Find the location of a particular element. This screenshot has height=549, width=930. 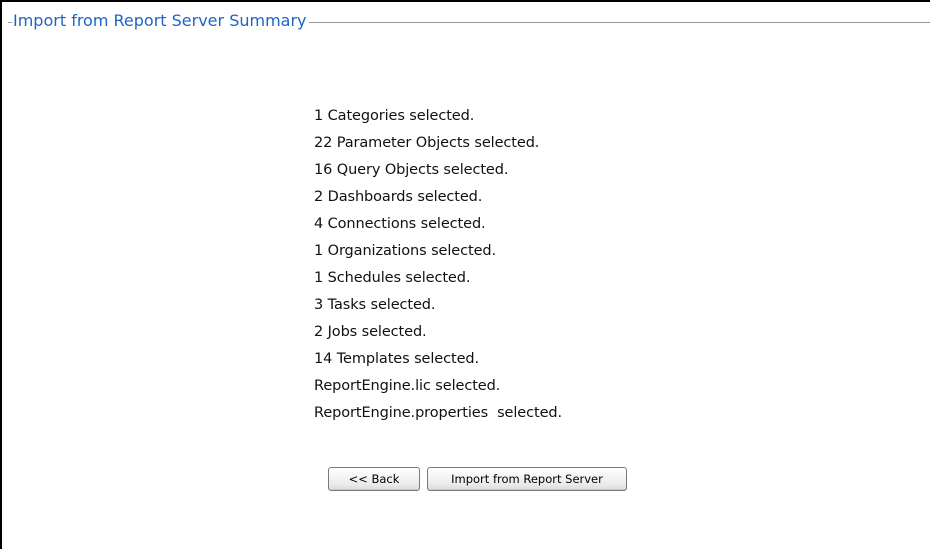

summary-item-jobs: 2 Jobs selected. is located at coordinates (370, 332).